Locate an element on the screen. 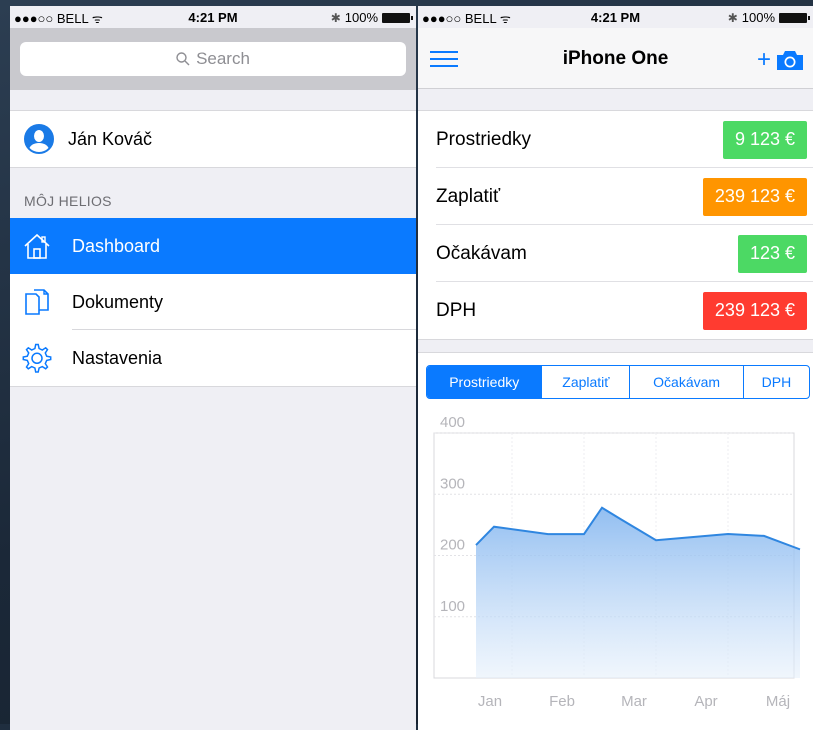  search-bar: Search is located at coordinates (213, 59).